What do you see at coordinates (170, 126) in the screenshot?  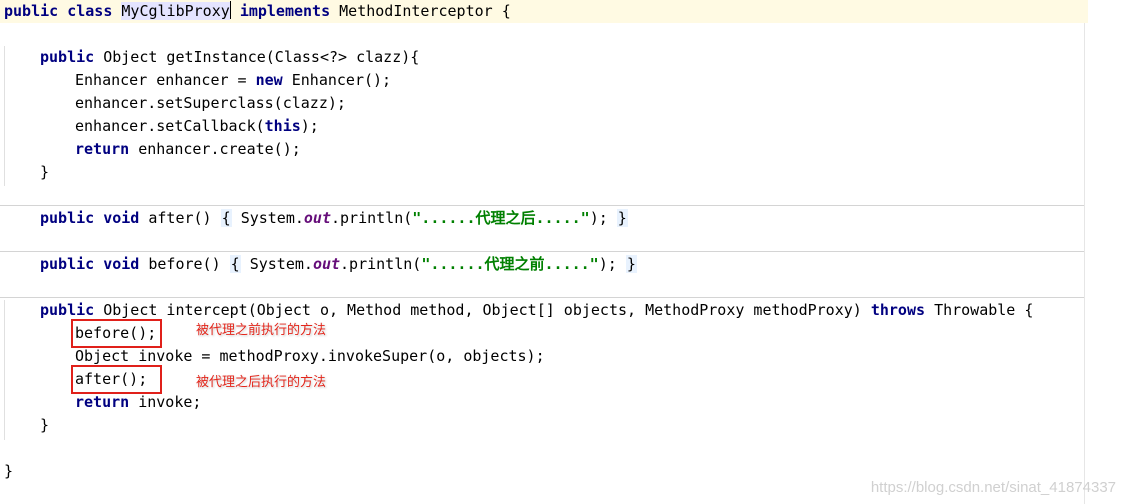 I see `code-text: enhancer.setCallback(` at bounding box center [170, 126].